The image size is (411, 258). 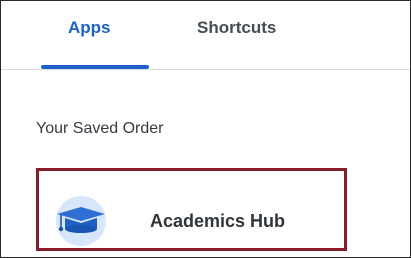 What do you see at coordinates (100, 128) in the screenshot?
I see `saved-order-heading: Your Saved Order` at bounding box center [100, 128].